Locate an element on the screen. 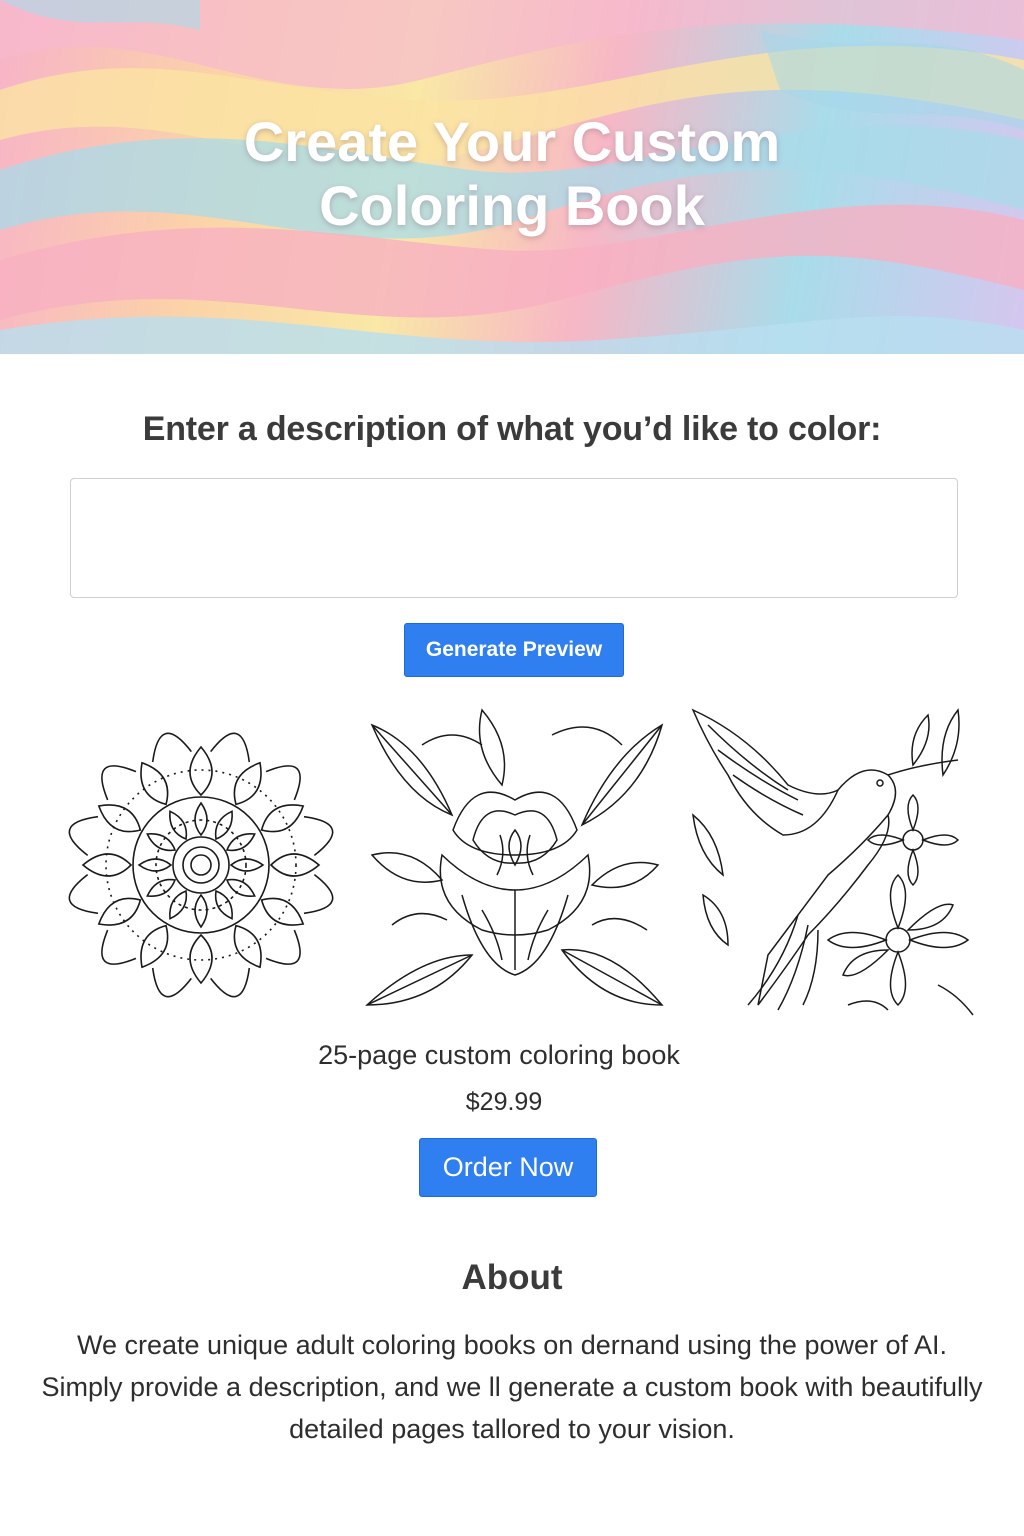 This screenshot has height=1536, width=1024. page-title: Create Your Custom Coloring Book is located at coordinates (512, 174).